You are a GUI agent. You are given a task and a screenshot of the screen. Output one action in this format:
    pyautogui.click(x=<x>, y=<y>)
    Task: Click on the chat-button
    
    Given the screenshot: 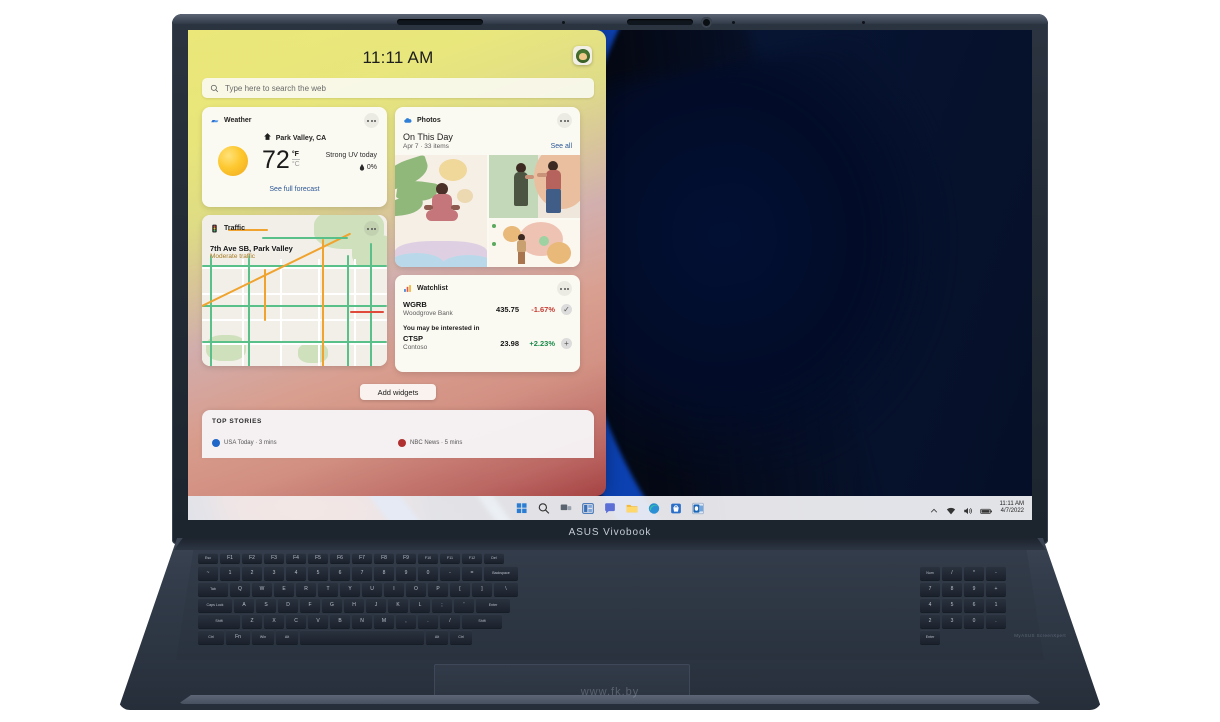 What is the action you would take?
    pyautogui.click(x=610, y=508)
    